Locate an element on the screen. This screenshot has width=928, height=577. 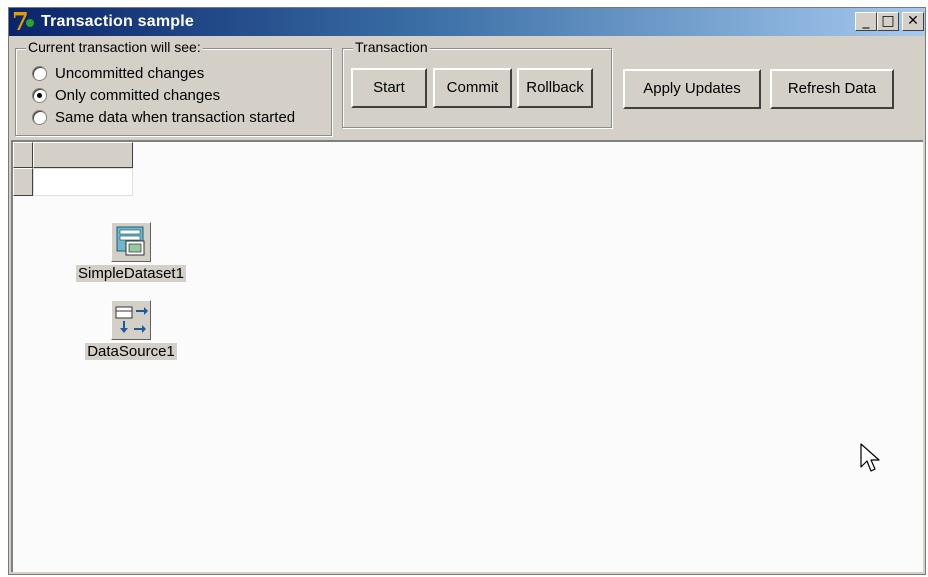
simple-dataset-label: SimpleDataset1 is located at coordinates (131, 273).